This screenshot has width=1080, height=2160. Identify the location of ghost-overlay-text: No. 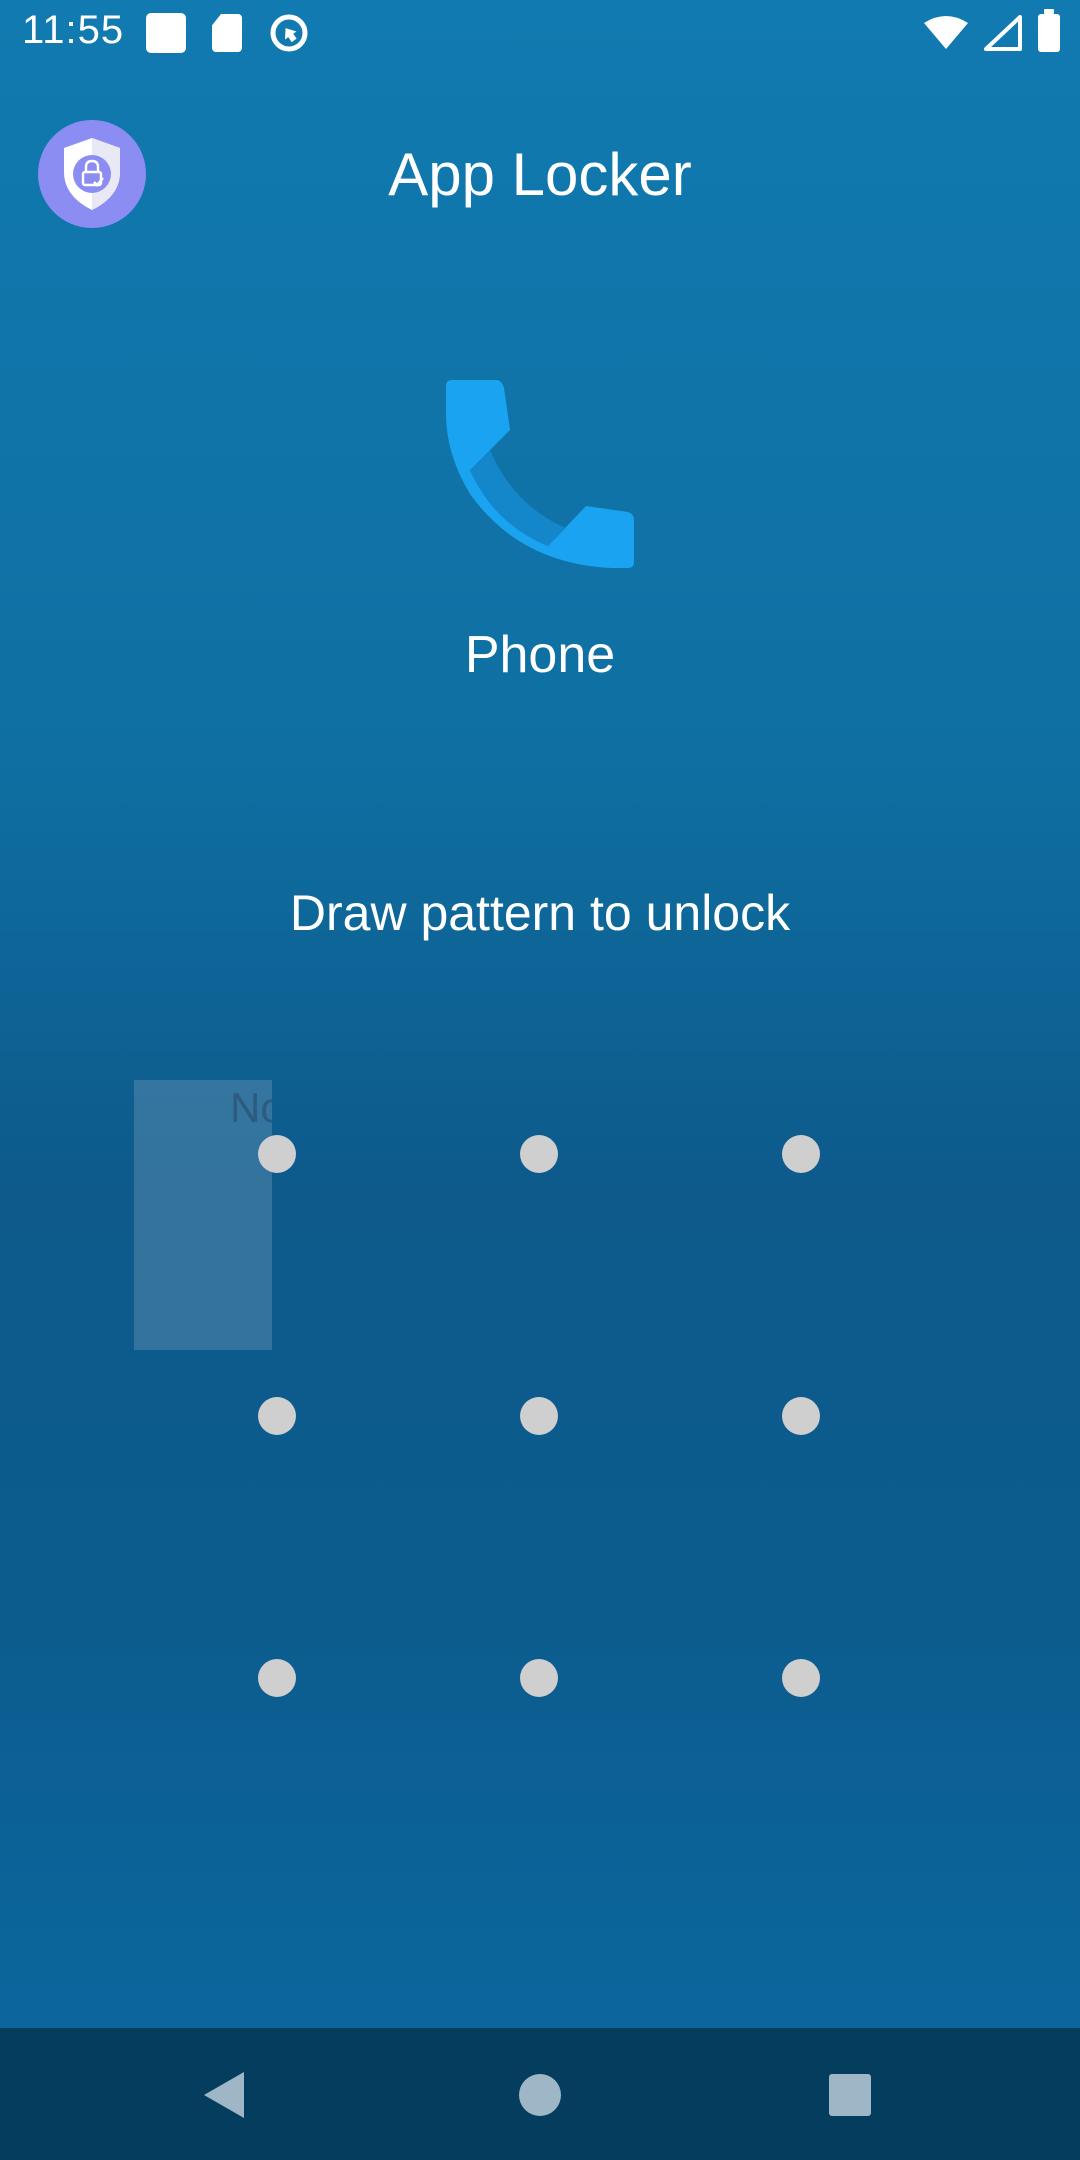
(251, 1107).